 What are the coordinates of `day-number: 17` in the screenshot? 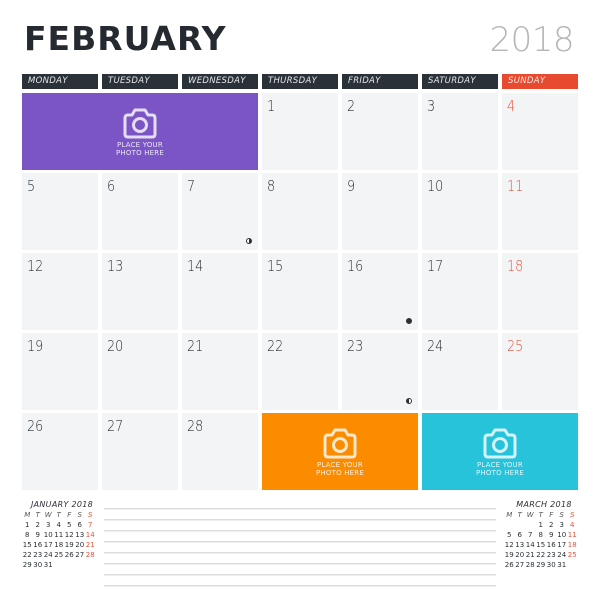 It's located at (435, 266).